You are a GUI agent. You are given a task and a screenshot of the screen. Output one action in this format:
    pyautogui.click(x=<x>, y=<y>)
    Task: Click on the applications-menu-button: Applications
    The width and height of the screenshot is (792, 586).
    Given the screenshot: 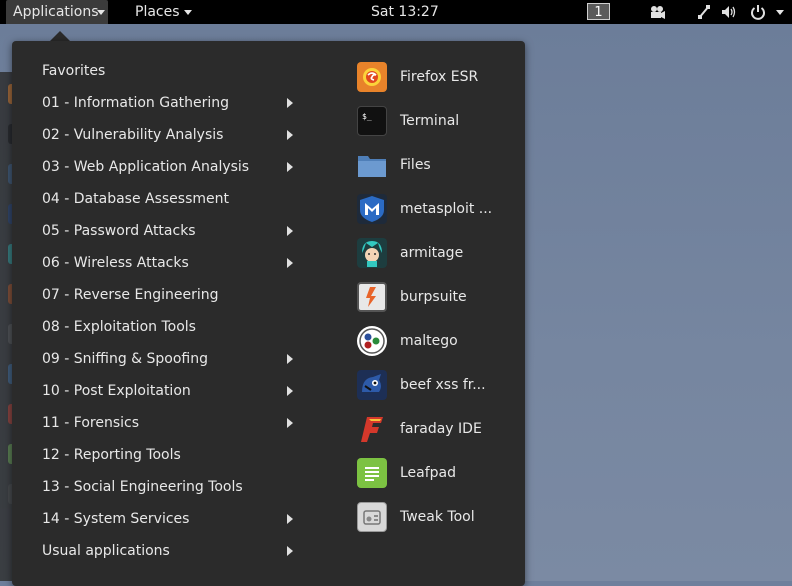 What is the action you would take?
    pyautogui.click(x=57, y=12)
    